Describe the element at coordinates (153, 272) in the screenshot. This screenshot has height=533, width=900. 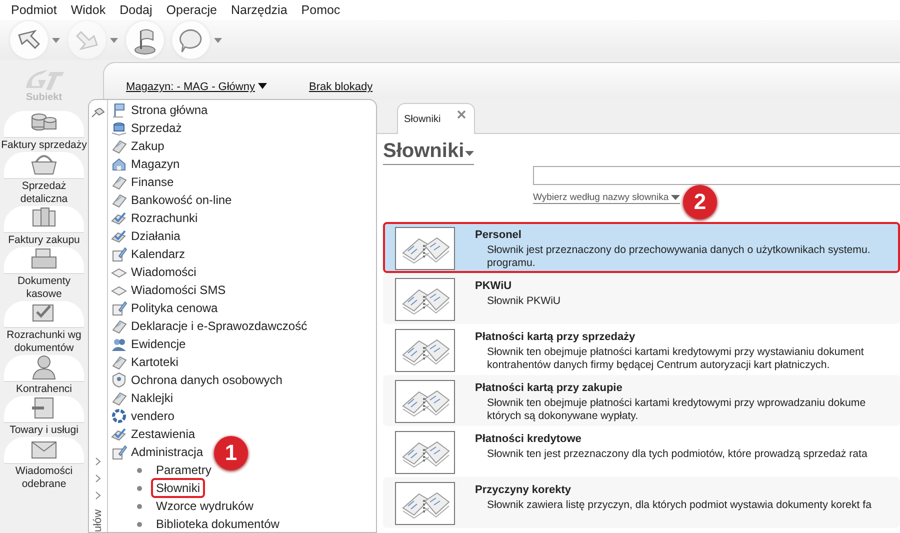
I see `nav-item: Wiadomości` at that location.